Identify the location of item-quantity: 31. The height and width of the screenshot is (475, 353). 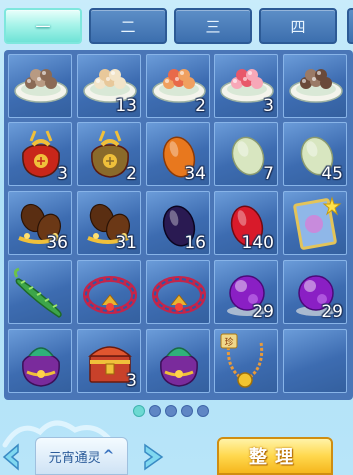
(126, 243).